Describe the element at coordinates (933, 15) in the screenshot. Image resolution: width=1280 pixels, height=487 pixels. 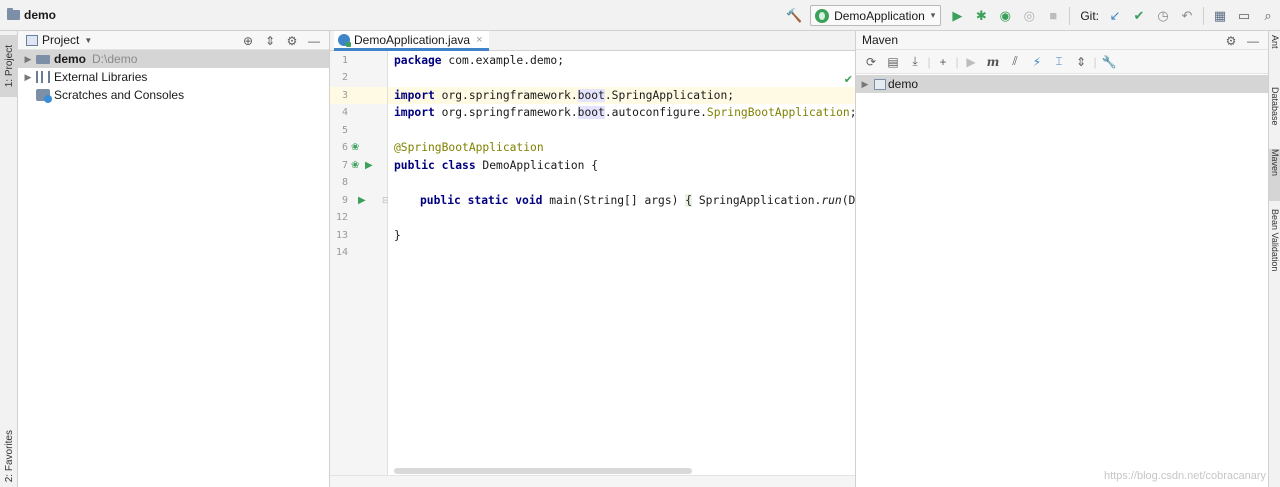
I see `chevron-down-icon: ▾` at that location.